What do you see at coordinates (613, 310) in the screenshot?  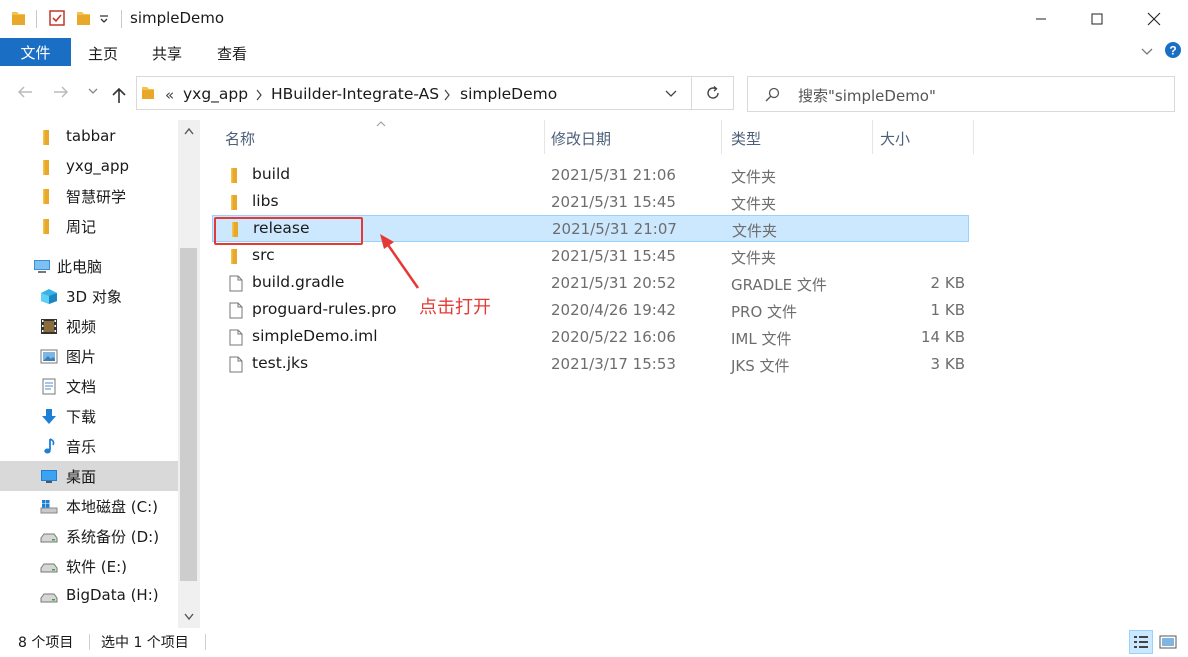 I see `file-date: 2020/4/26 19:42` at bounding box center [613, 310].